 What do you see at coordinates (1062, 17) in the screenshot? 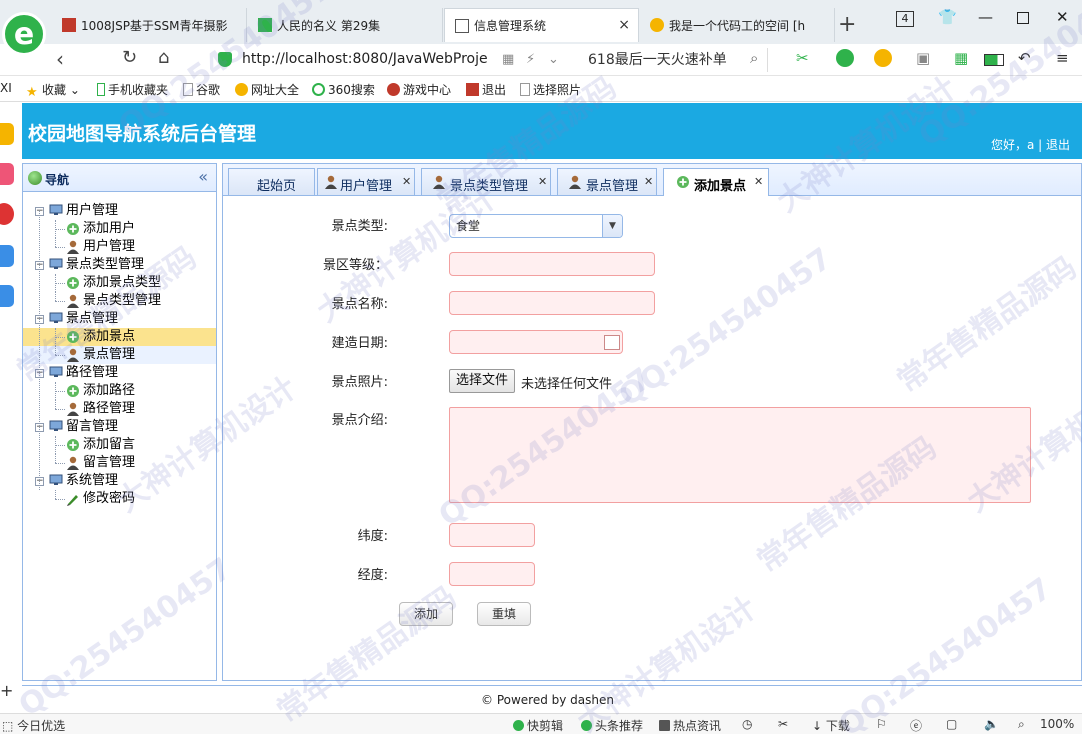
I see `window-close-icon: ✕` at bounding box center [1062, 17].